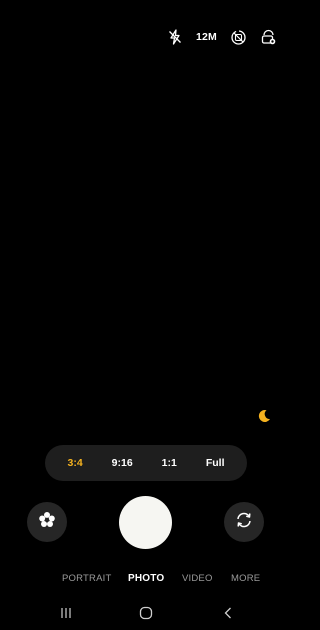 This screenshot has width=320, height=630. I want to click on switch-camera-icon, so click(244, 522).